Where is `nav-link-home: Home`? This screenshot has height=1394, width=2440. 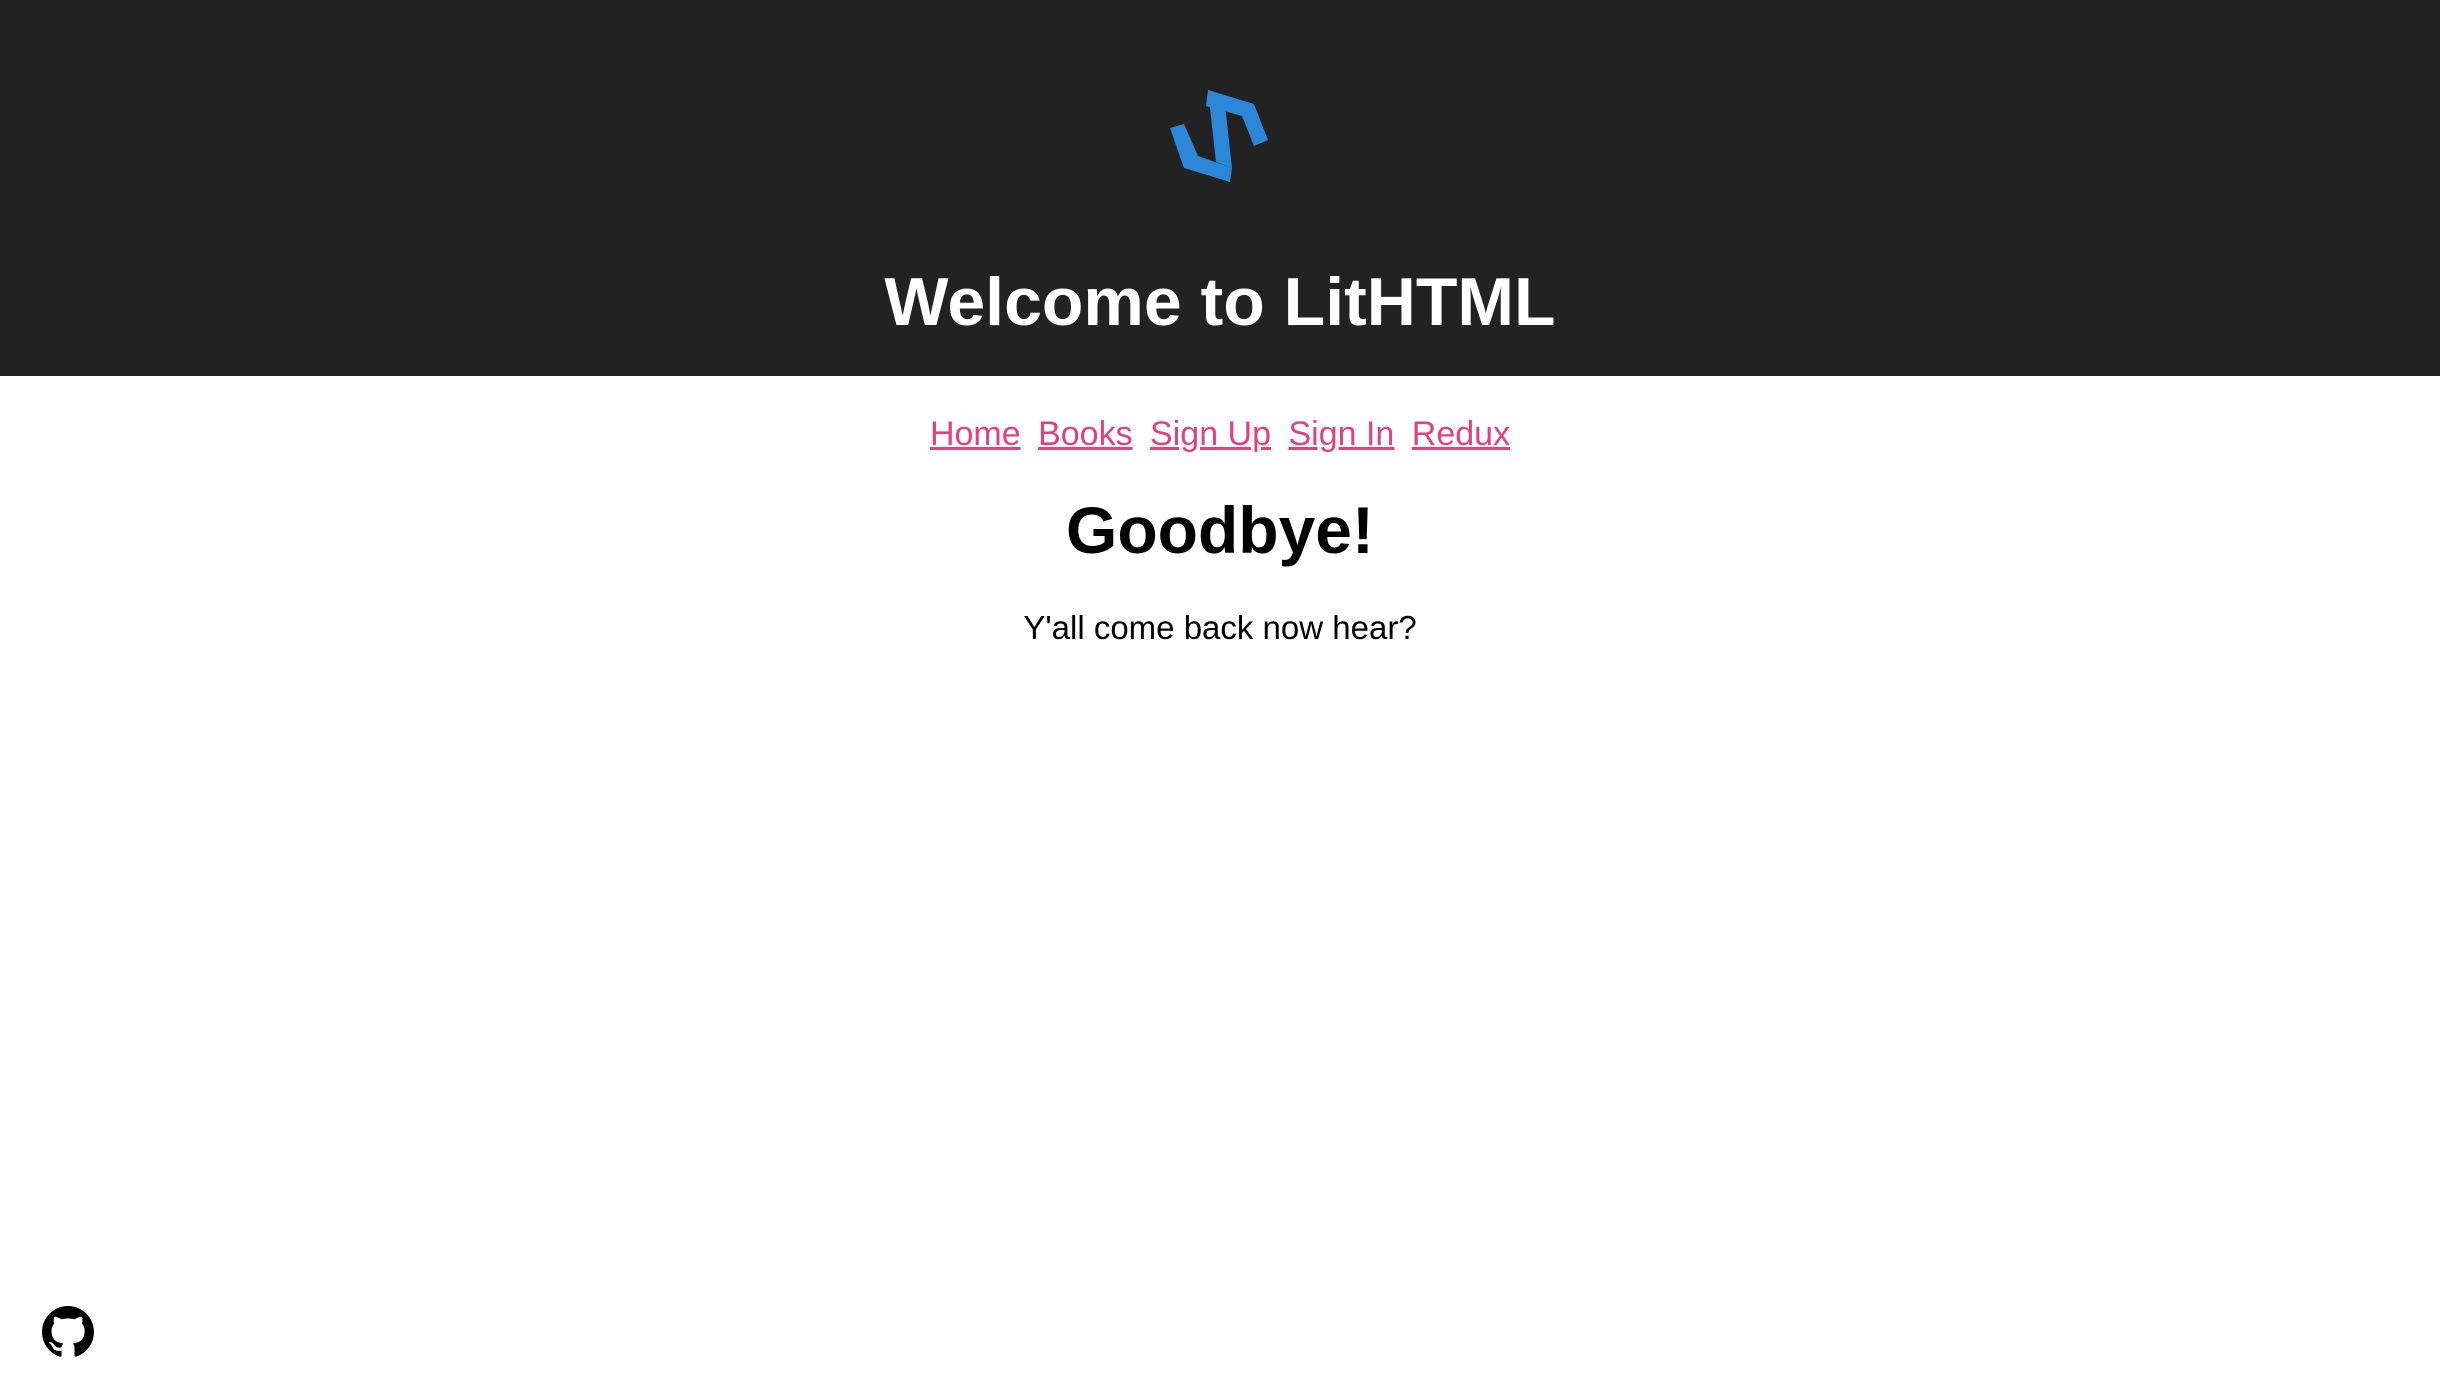
nav-link-home: Home is located at coordinates (975, 434).